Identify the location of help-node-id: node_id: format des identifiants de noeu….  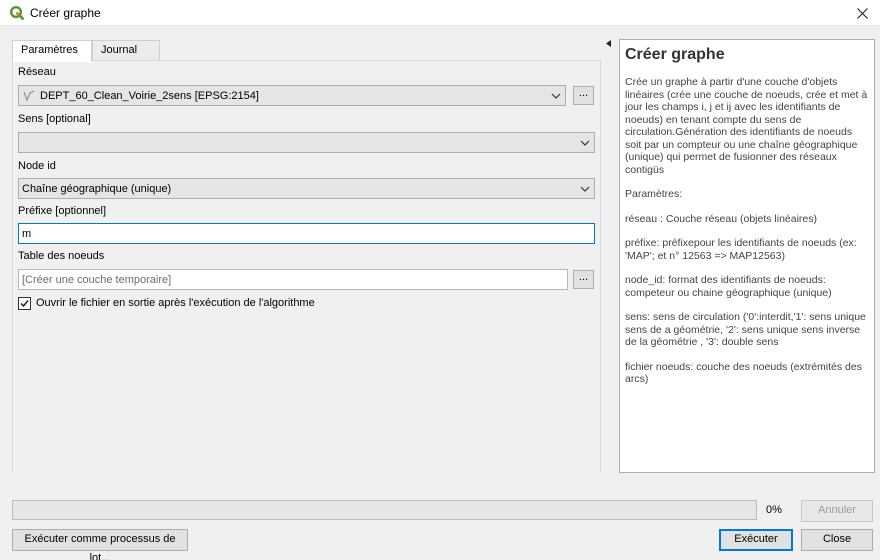
(728, 286).